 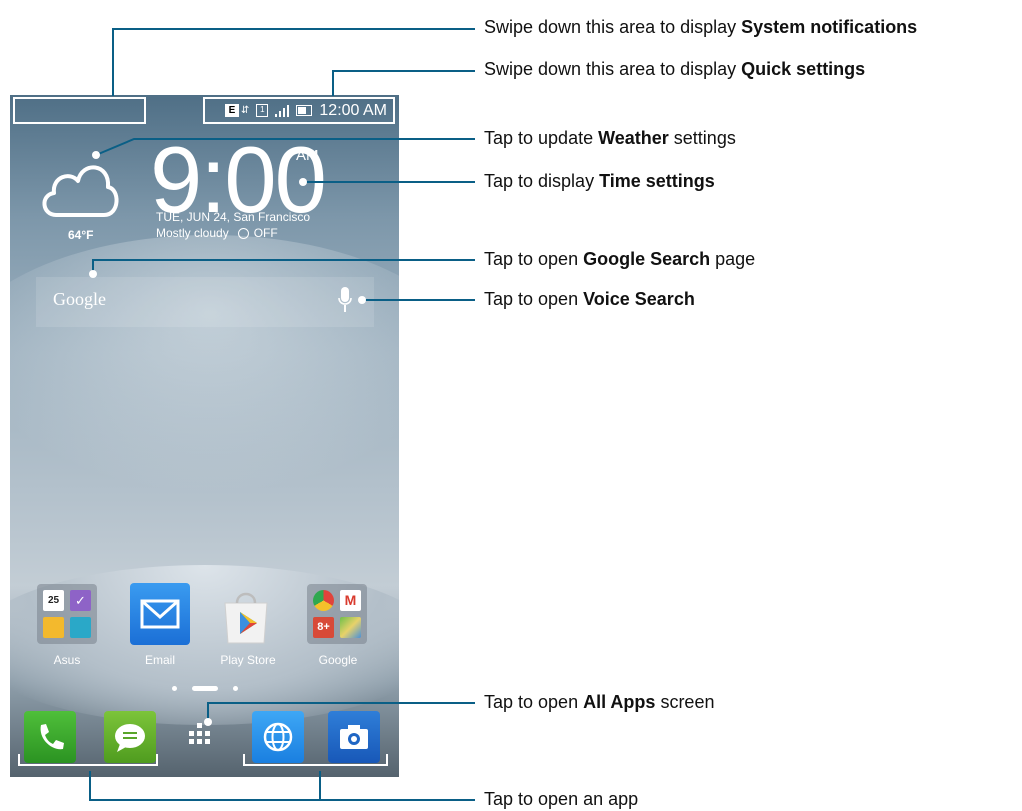 I want to click on line-notifications, so click(x=293, y=62).